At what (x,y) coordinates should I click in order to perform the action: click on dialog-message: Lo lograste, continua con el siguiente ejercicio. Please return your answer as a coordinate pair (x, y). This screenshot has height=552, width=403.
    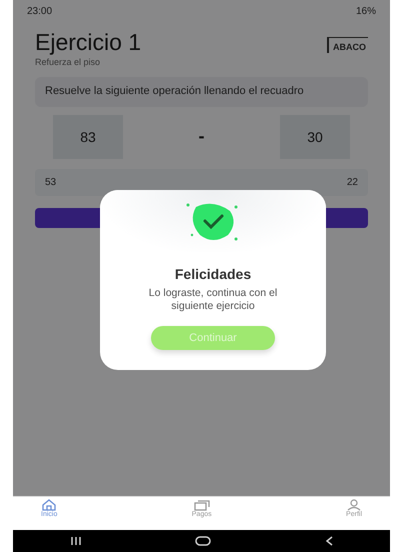
    Looking at the image, I should click on (213, 299).